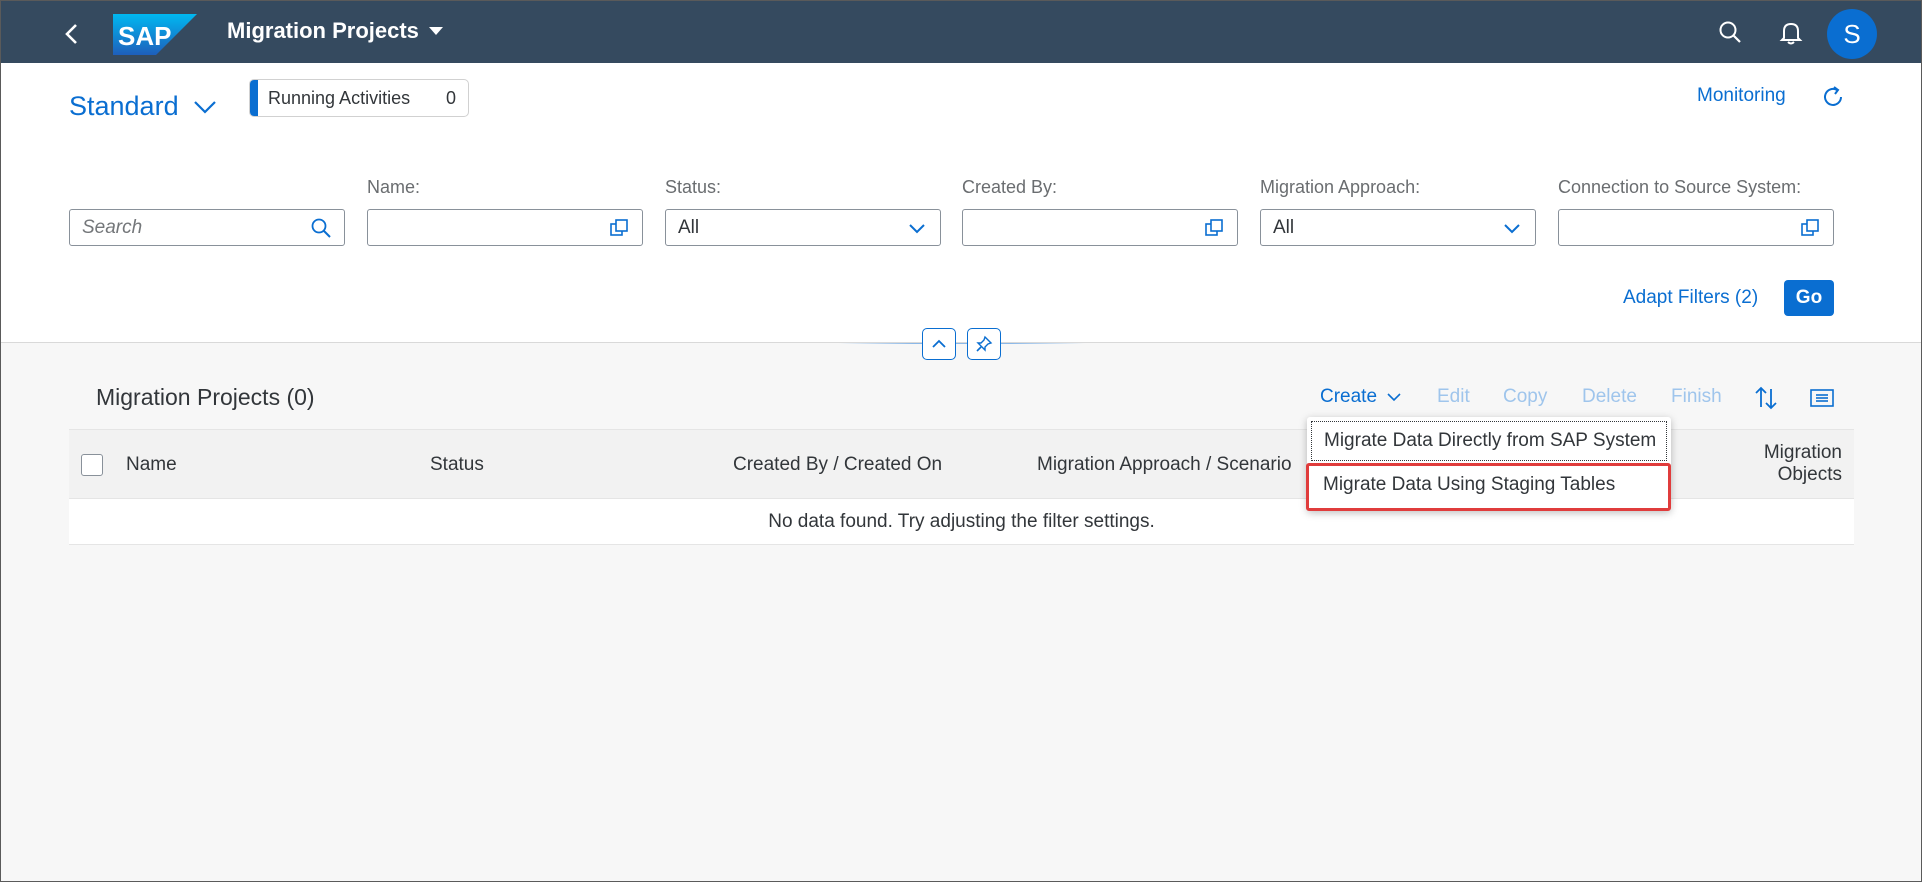 The image size is (1922, 882). Describe the element at coordinates (205, 397) in the screenshot. I see `table-title: Migration Projects (0)` at that location.